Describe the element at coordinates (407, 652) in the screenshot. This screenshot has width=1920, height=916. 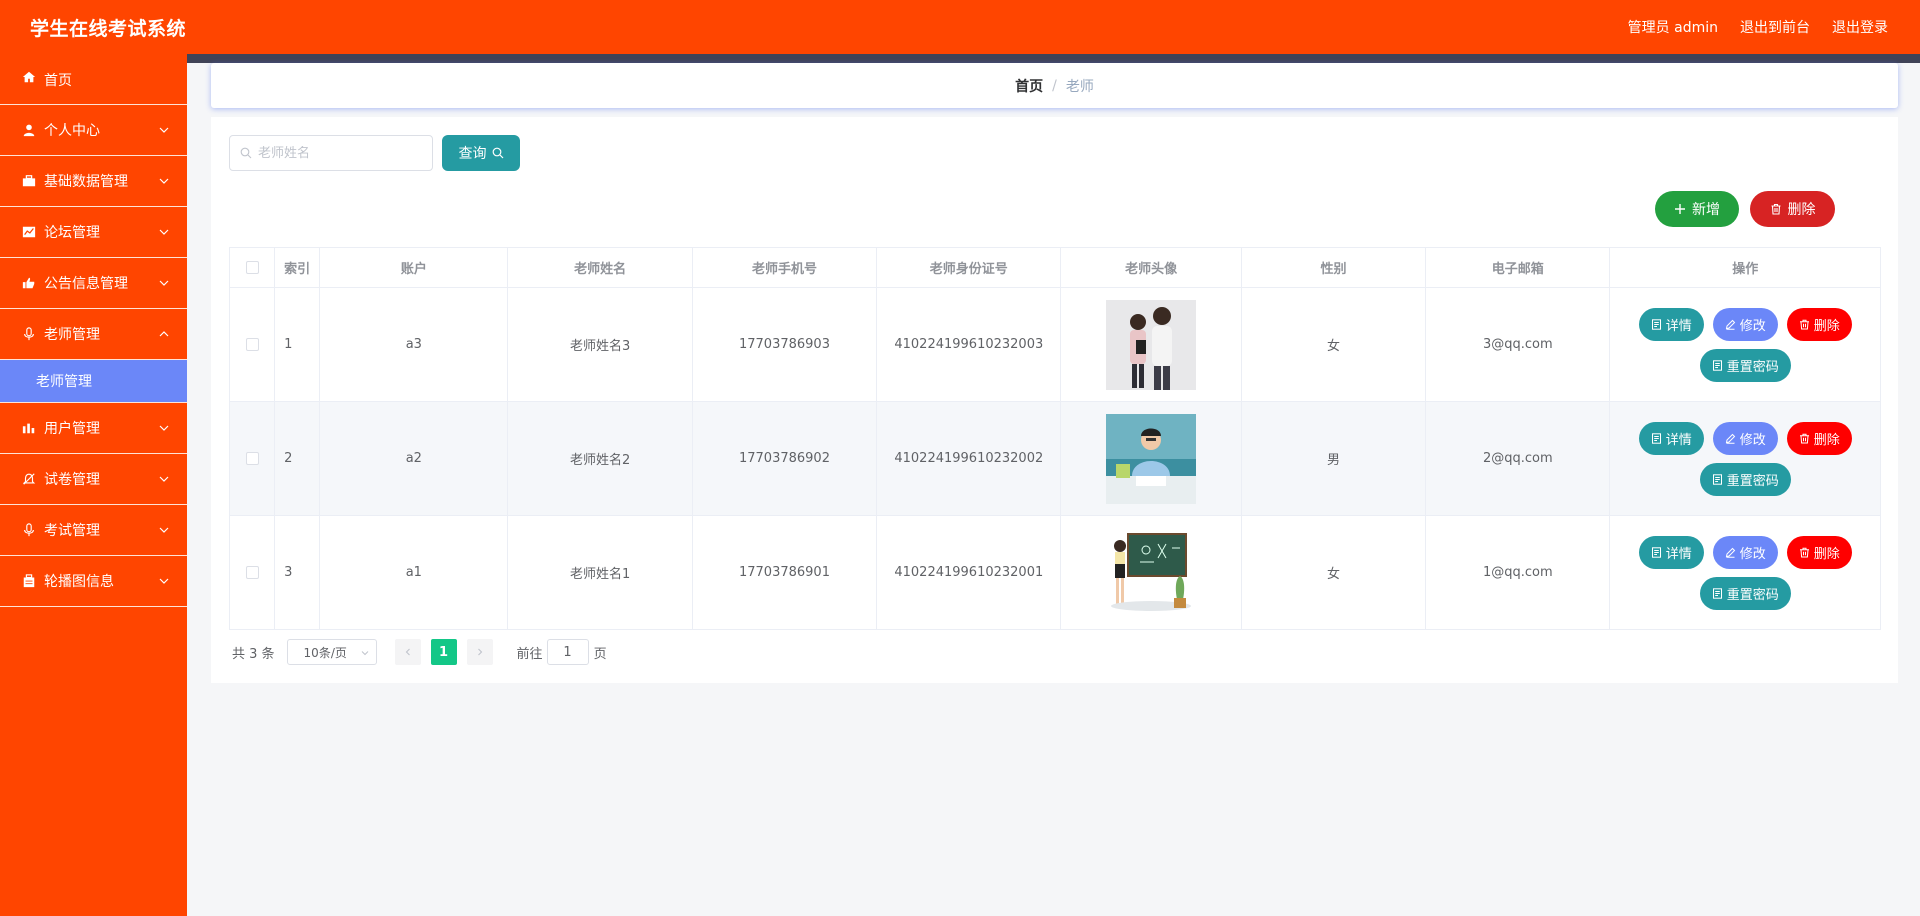
I see `prev-page-button` at that location.